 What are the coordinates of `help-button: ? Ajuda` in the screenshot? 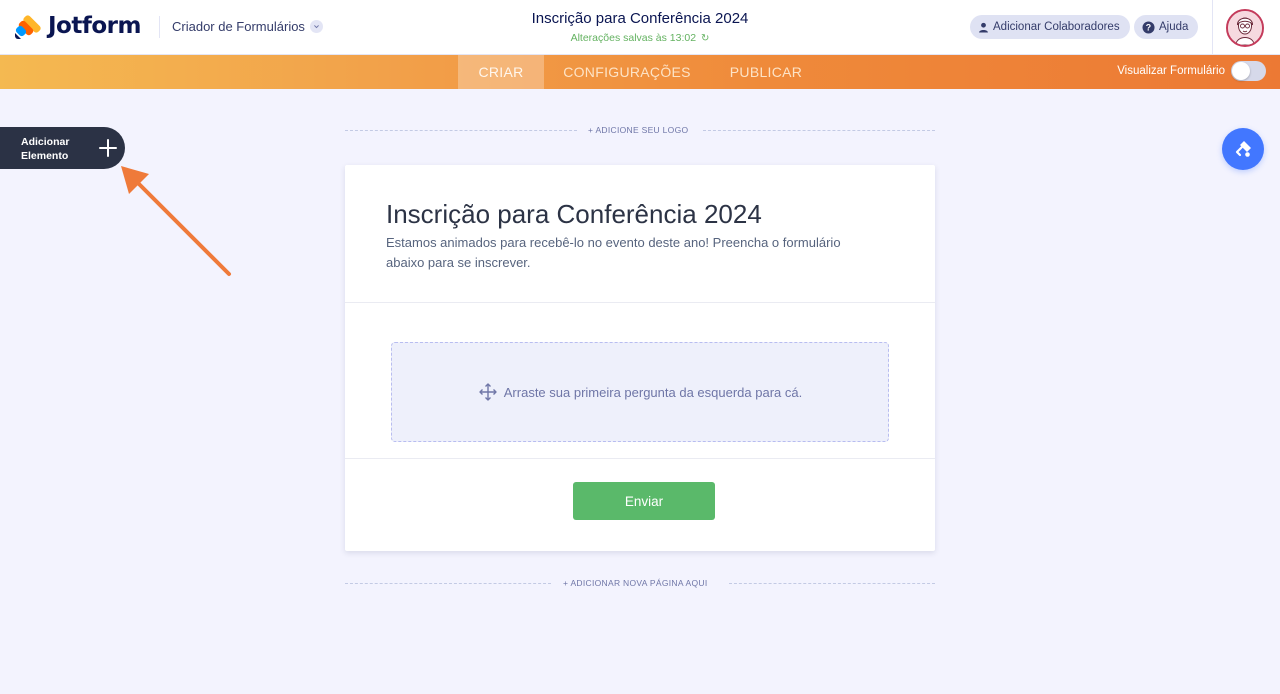 It's located at (1166, 27).